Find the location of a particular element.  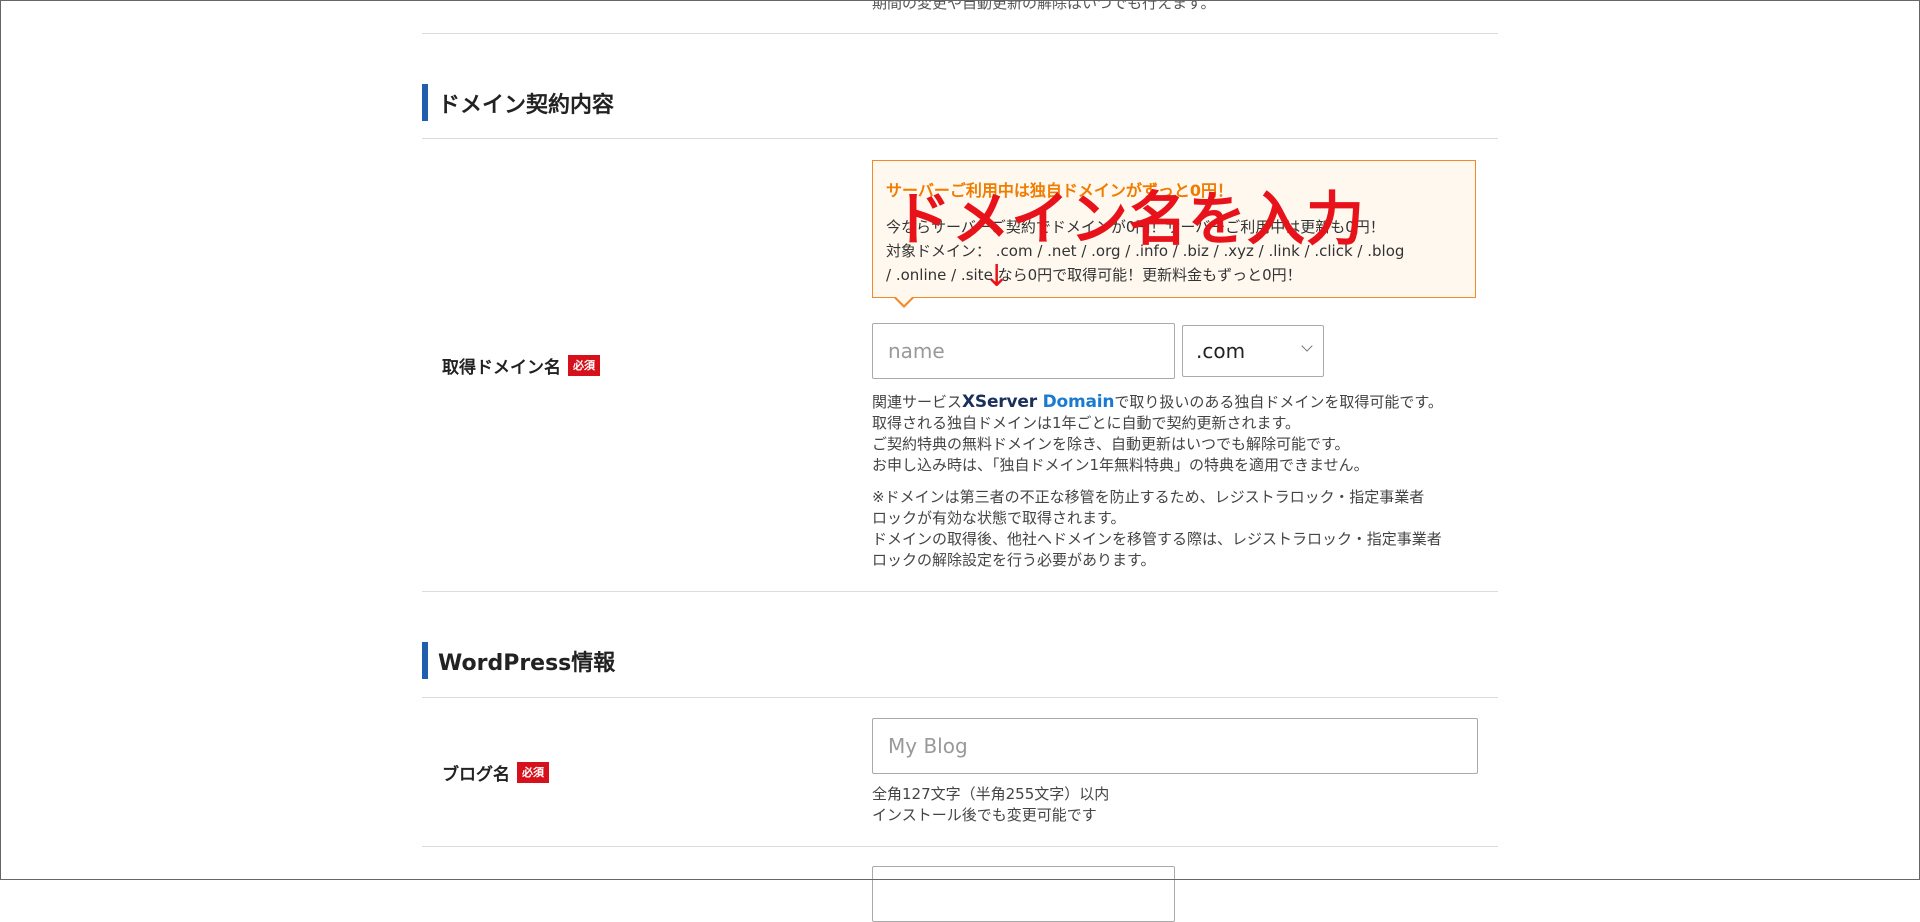

promo-pointer-inner is located at coordinates (904, 300).